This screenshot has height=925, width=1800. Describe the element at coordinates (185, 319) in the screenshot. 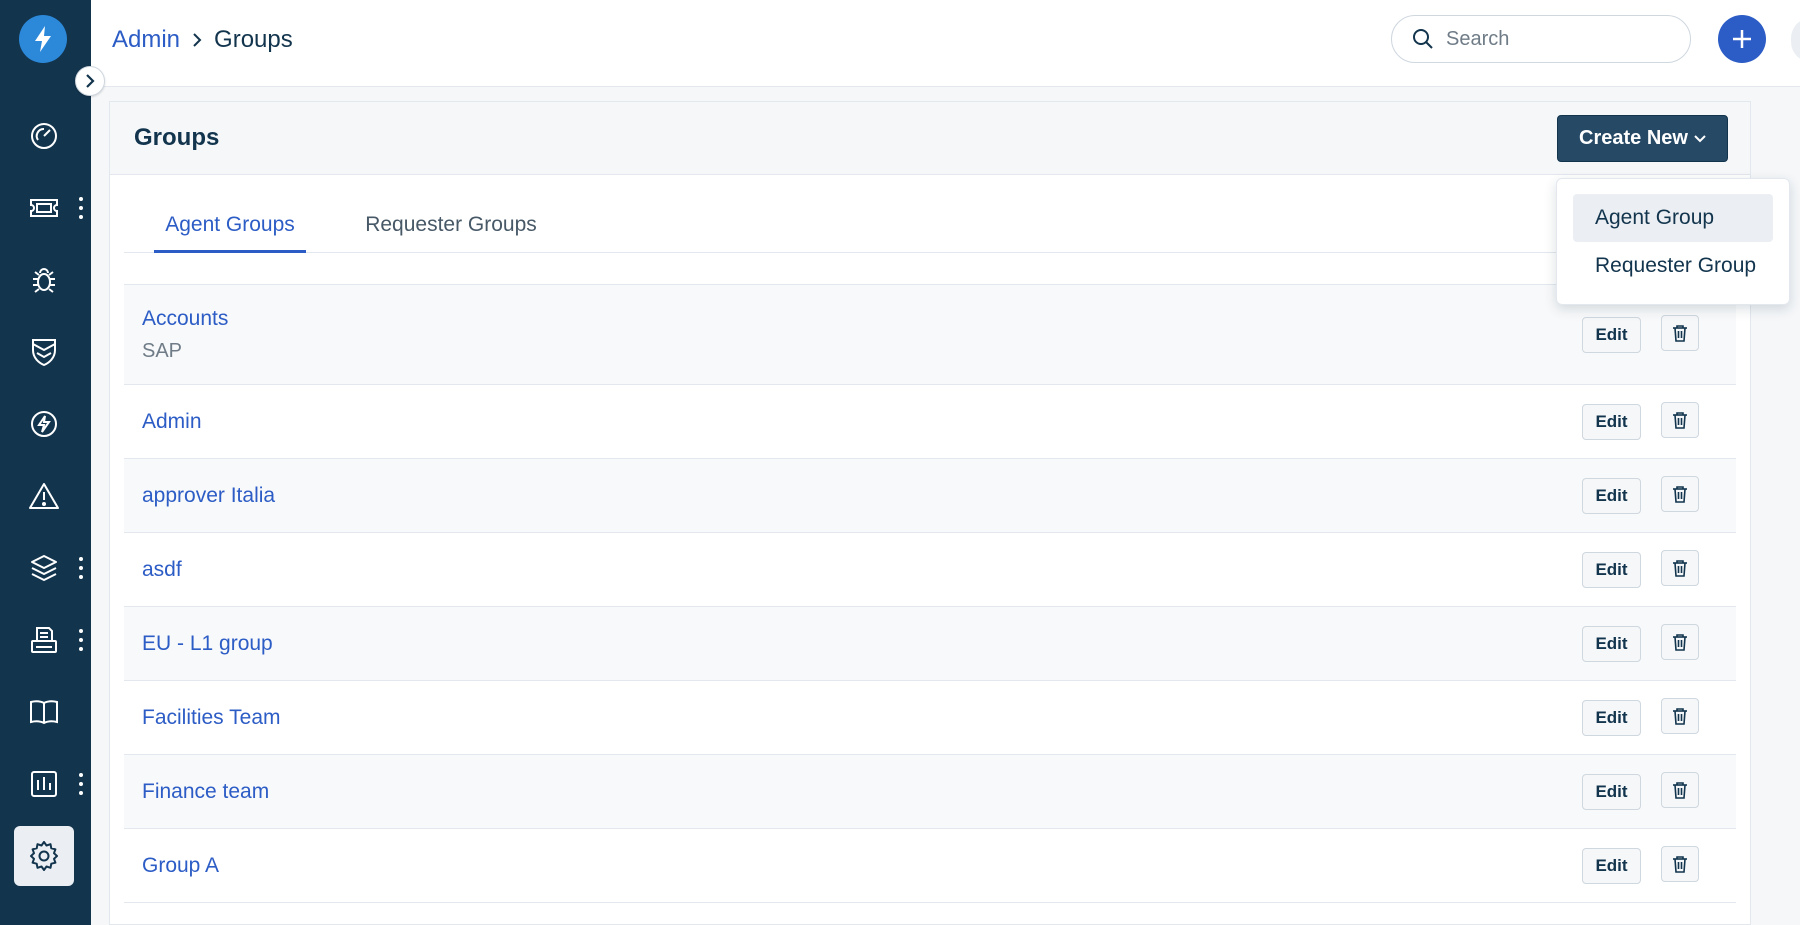

I see `group-name-link: Accounts` at that location.